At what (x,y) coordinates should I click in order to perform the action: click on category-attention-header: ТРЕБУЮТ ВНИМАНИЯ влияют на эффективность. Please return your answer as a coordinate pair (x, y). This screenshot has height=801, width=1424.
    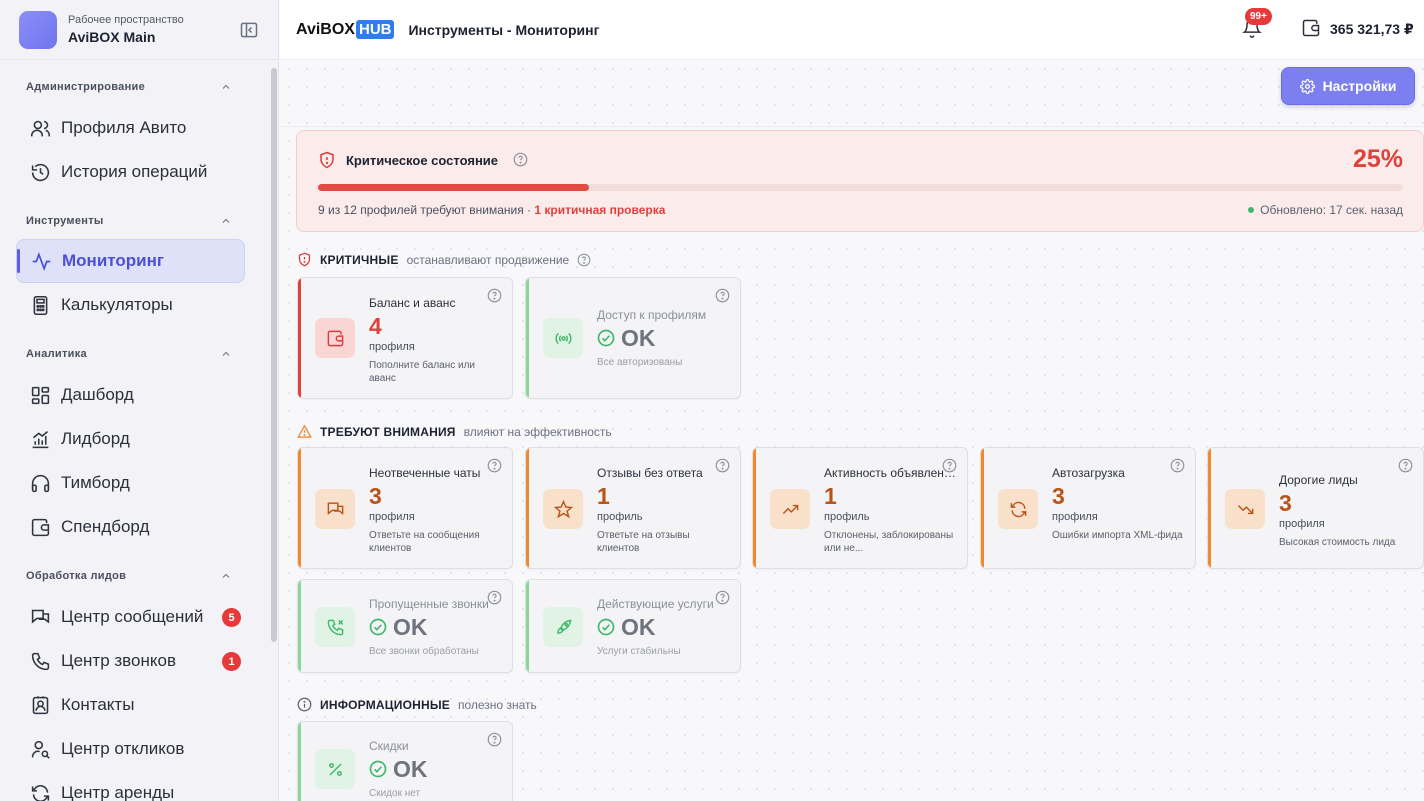
    Looking at the image, I should click on (454, 431).